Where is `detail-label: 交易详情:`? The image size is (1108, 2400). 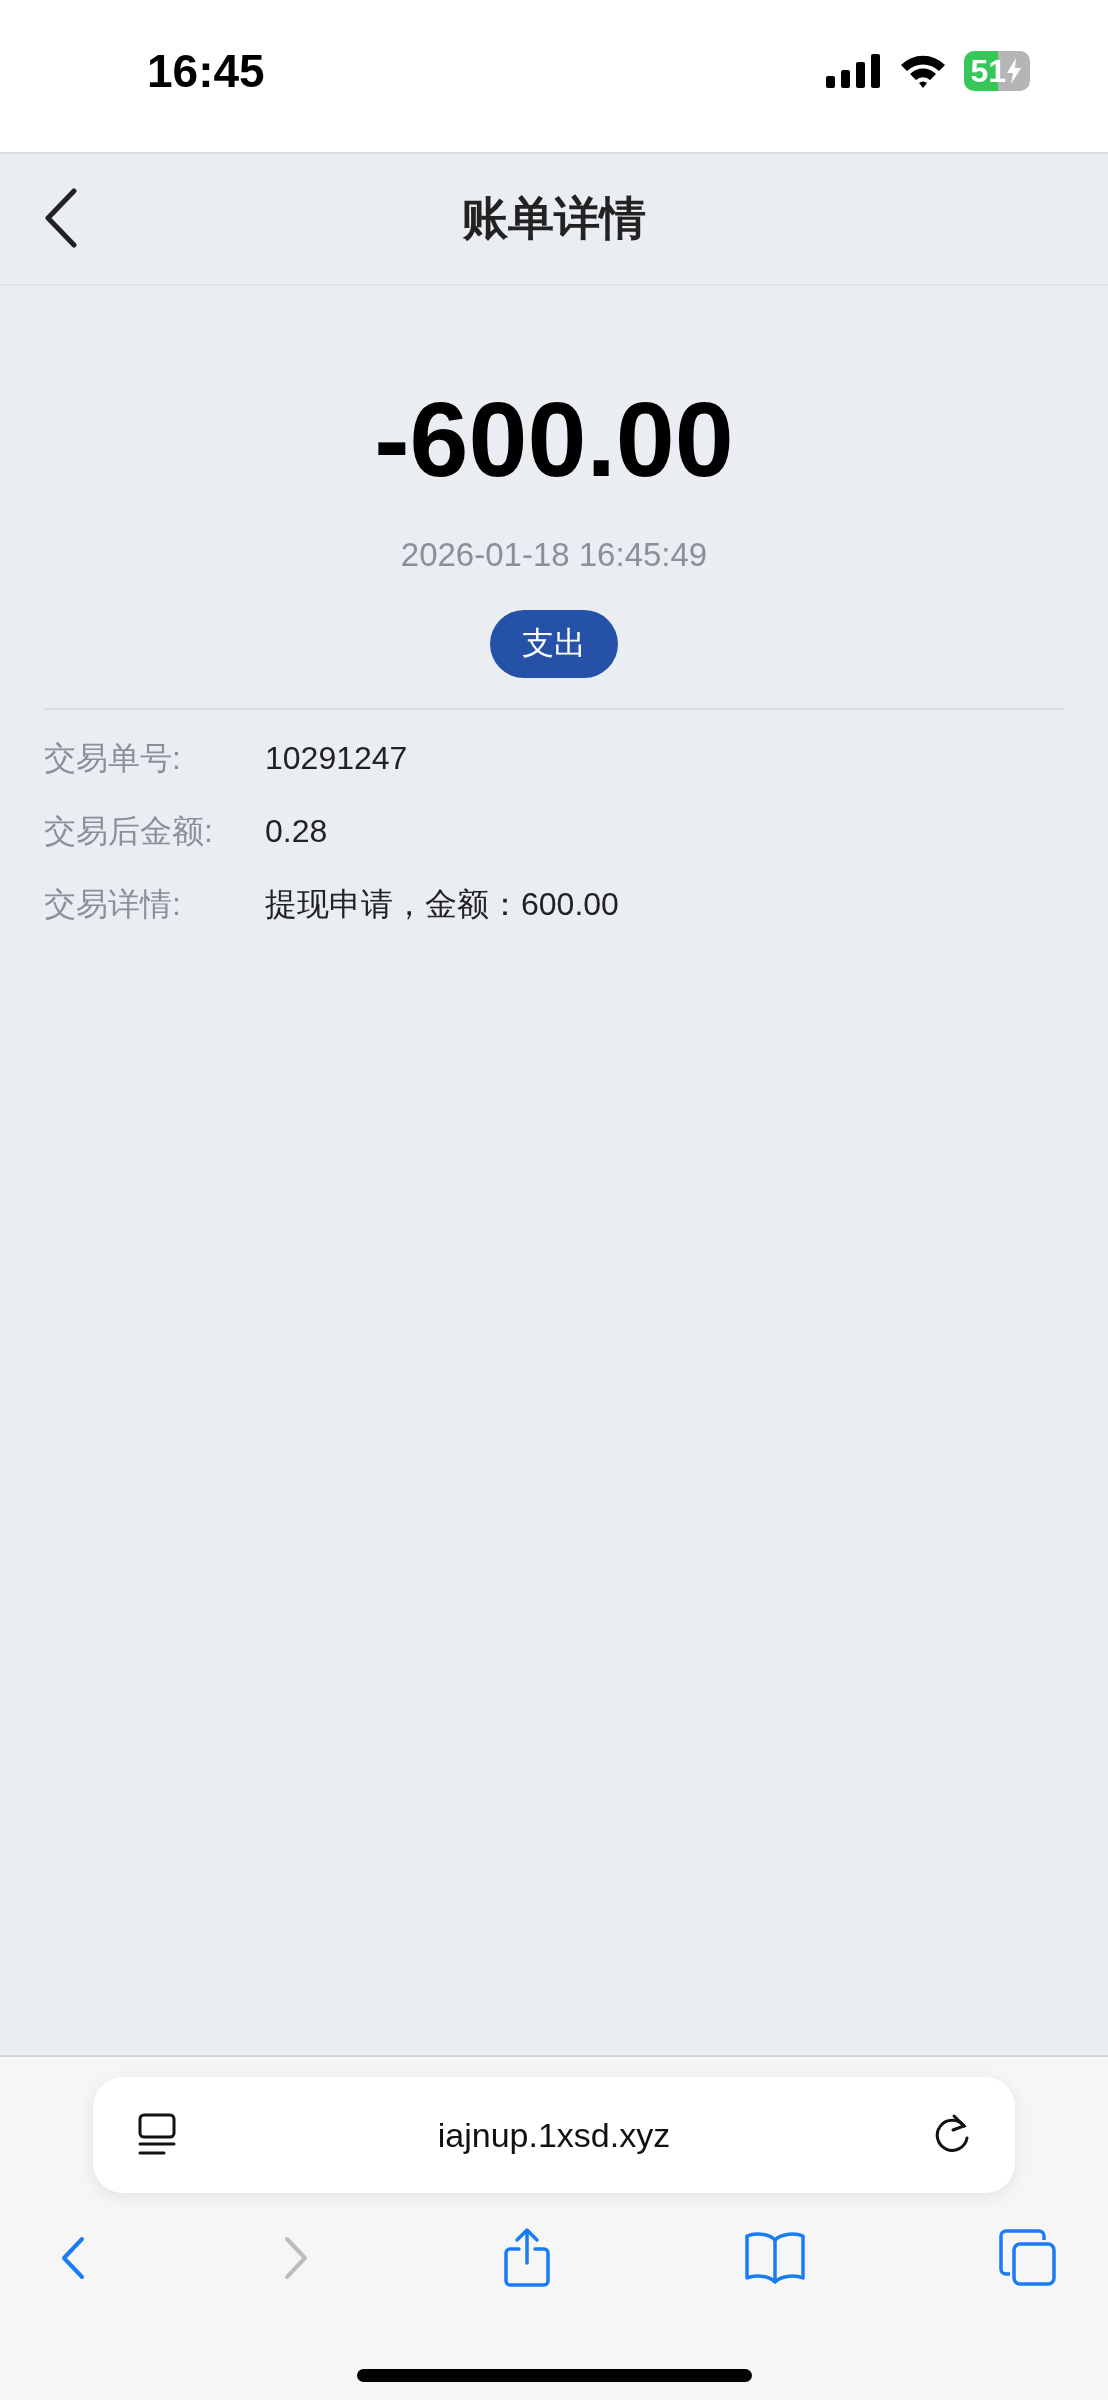
detail-label: 交易详情: is located at coordinates (113, 904).